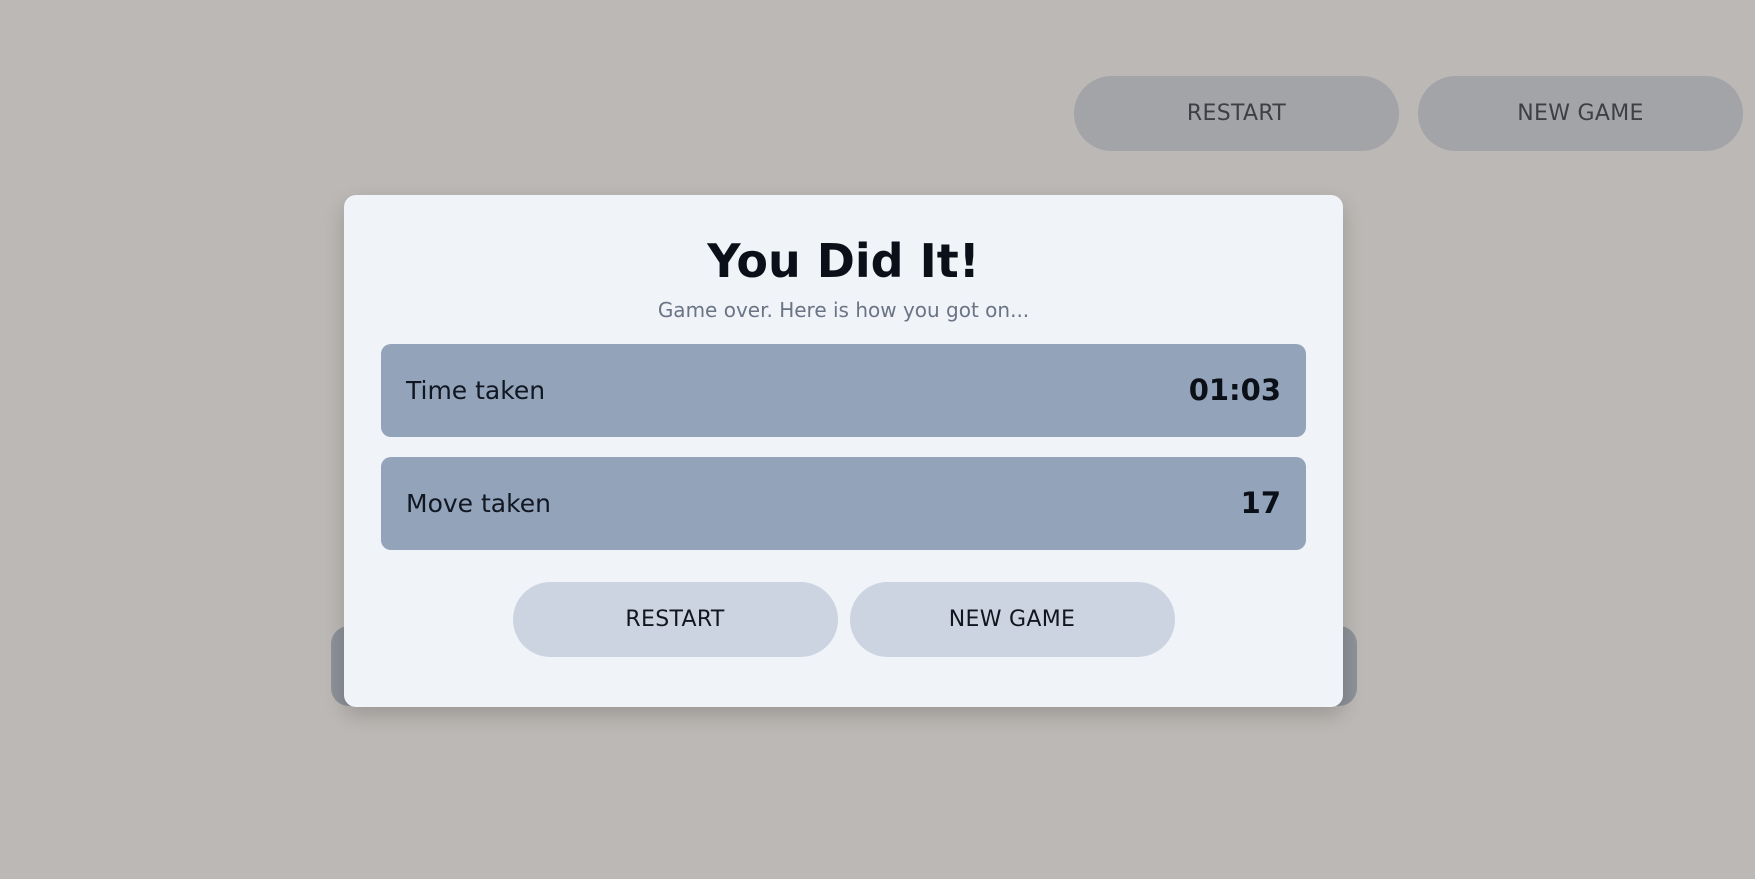 This screenshot has height=879, width=1755. I want to click on dialog-new-game-button: NEW GAME, so click(1012, 619).